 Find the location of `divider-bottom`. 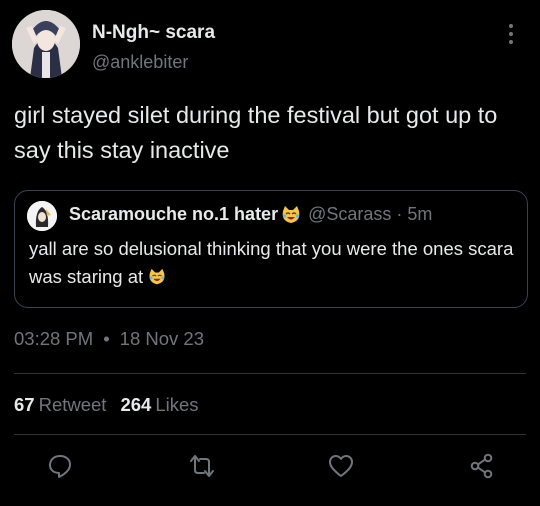

divider-bottom is located at coordinates (270, 434).